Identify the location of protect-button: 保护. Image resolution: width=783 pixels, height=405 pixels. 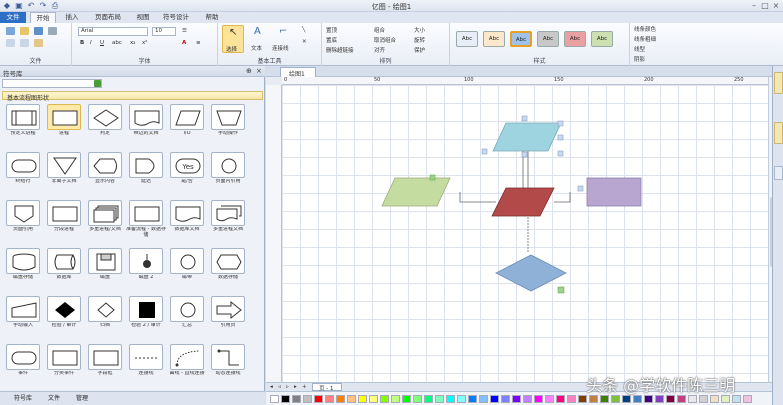
(419, 50).